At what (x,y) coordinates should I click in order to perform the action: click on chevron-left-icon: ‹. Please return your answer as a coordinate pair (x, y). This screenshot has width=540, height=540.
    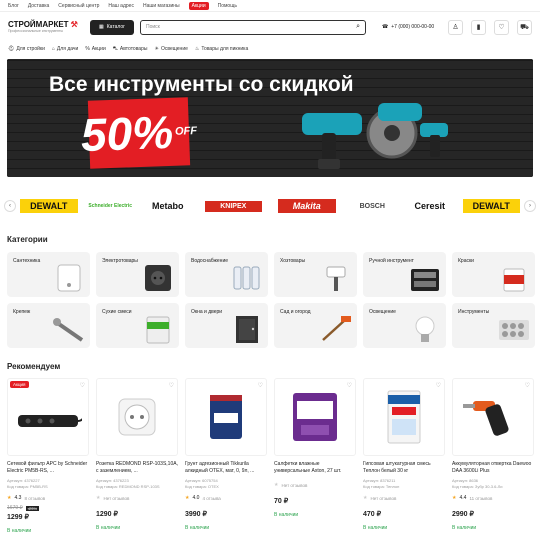
    Looking at the image, I should click on (10, 206).